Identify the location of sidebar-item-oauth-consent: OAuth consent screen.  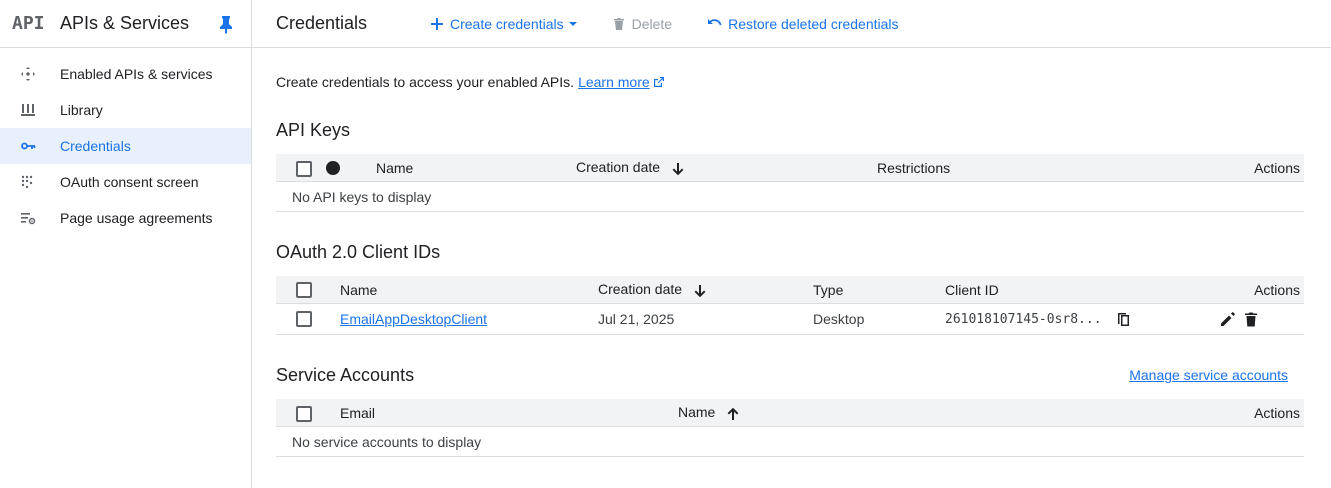
(125, 182).